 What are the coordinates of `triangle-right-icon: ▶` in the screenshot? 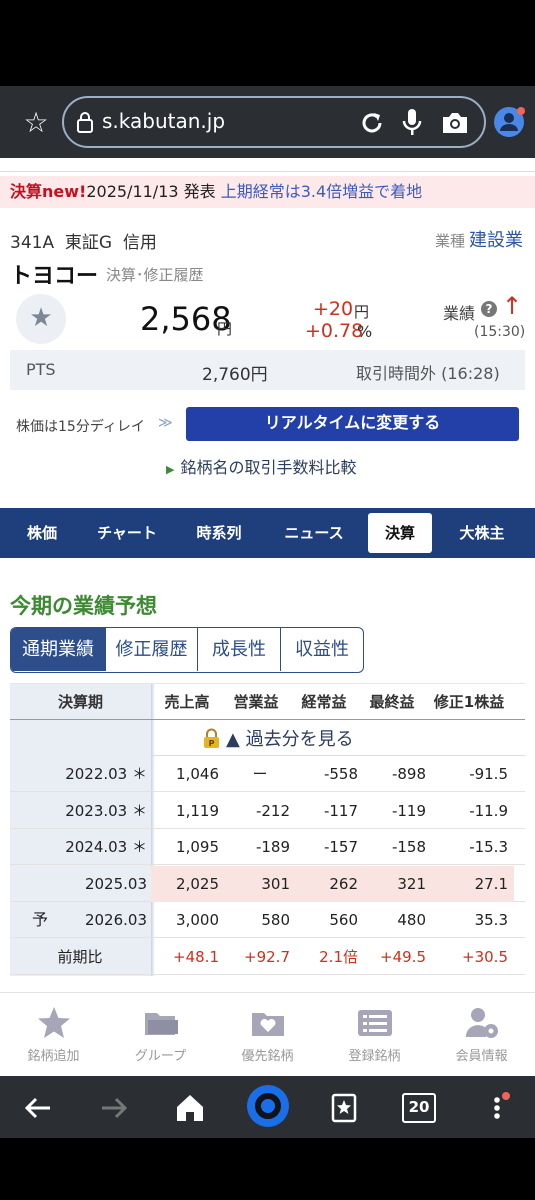 It's located at (170, 469).